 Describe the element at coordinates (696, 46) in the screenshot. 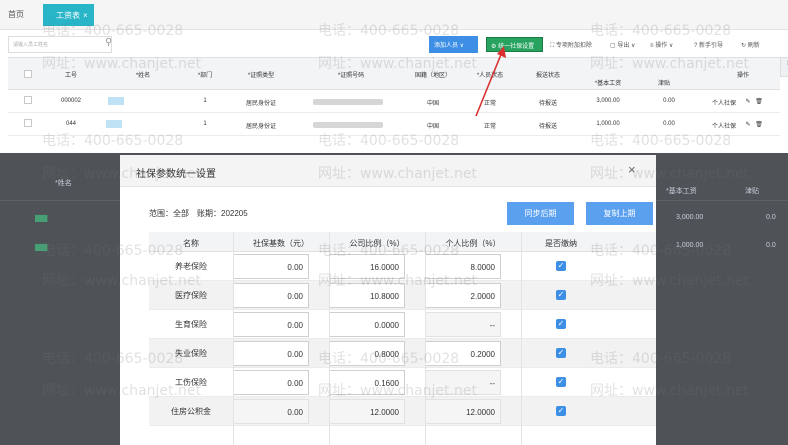

I see `help-icon: ?` at that location.